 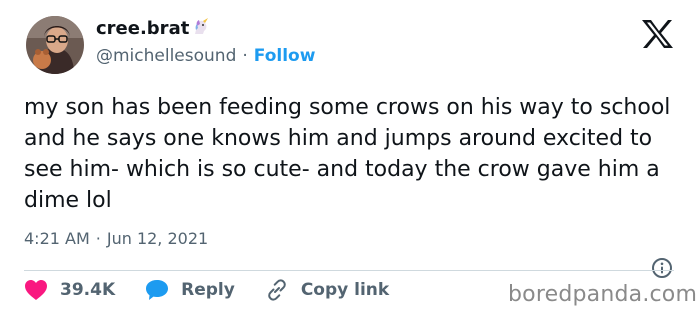 I want to click on tweet-time: 4:21 AM, so click(x=57, y=238).